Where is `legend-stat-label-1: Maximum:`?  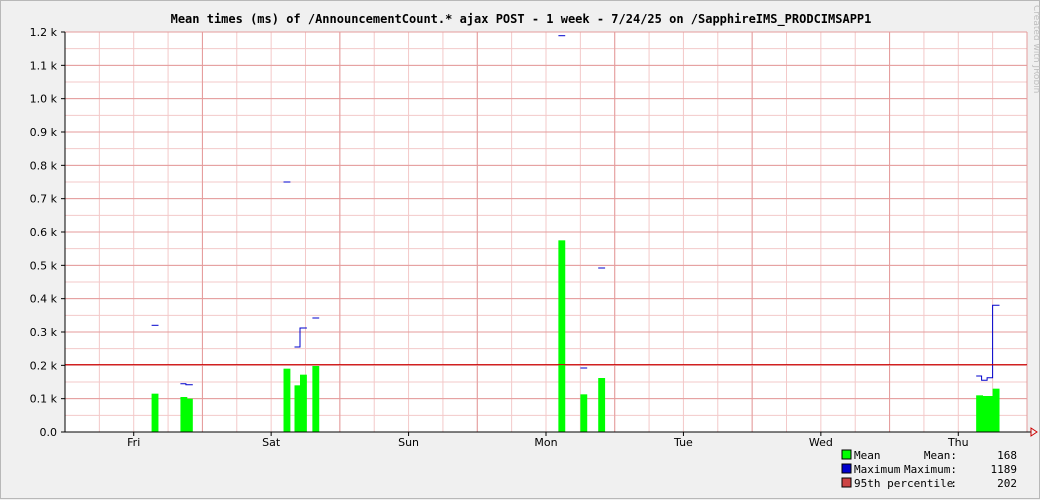
legend-stat-label-1: Maximum: is located at coordinates (930, 469).